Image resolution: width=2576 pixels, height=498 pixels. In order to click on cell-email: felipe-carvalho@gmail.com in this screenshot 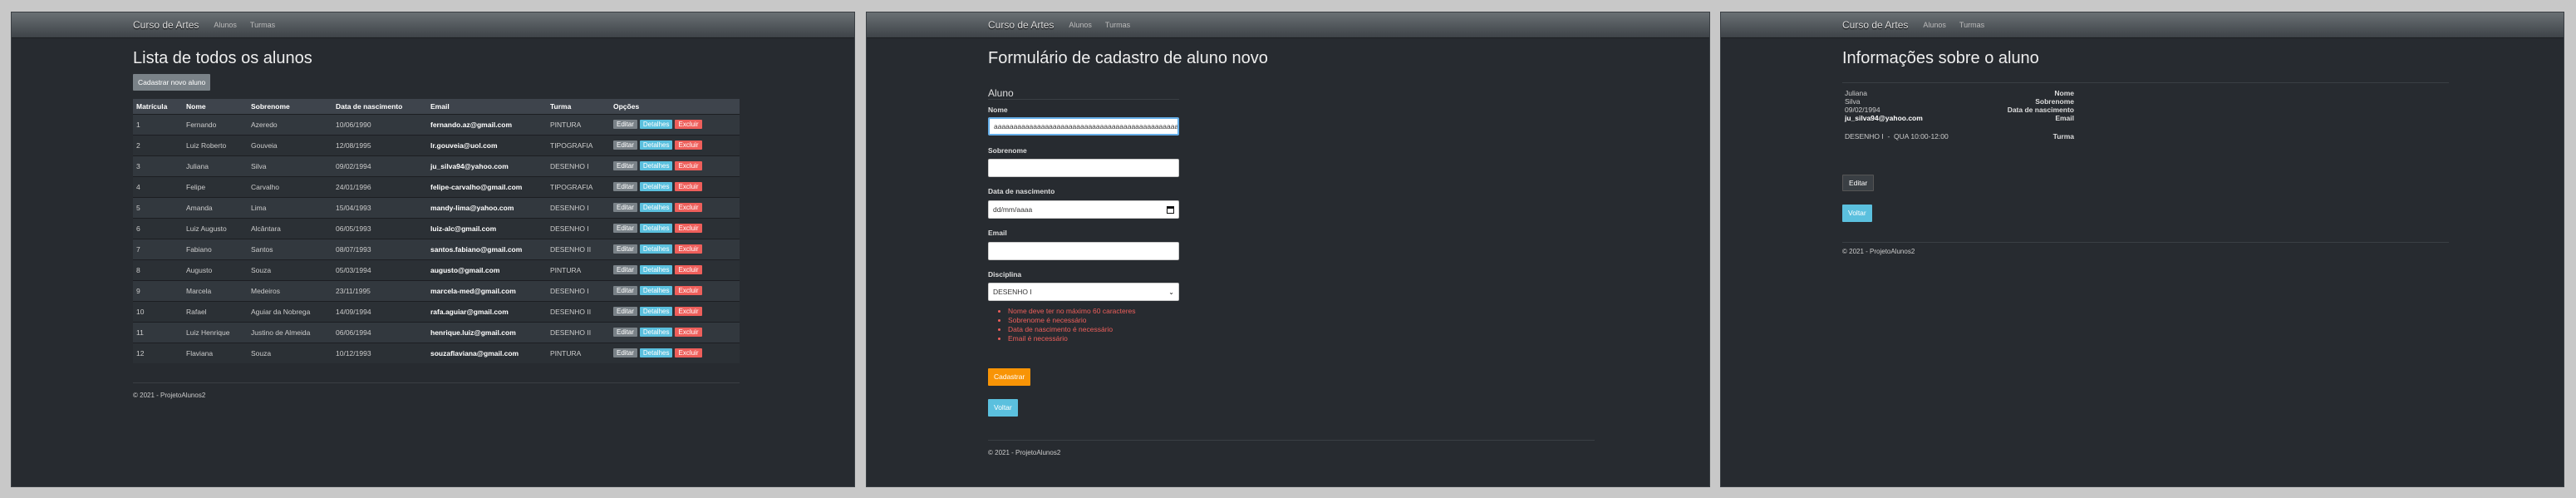, I will do `click(487, 186)`.